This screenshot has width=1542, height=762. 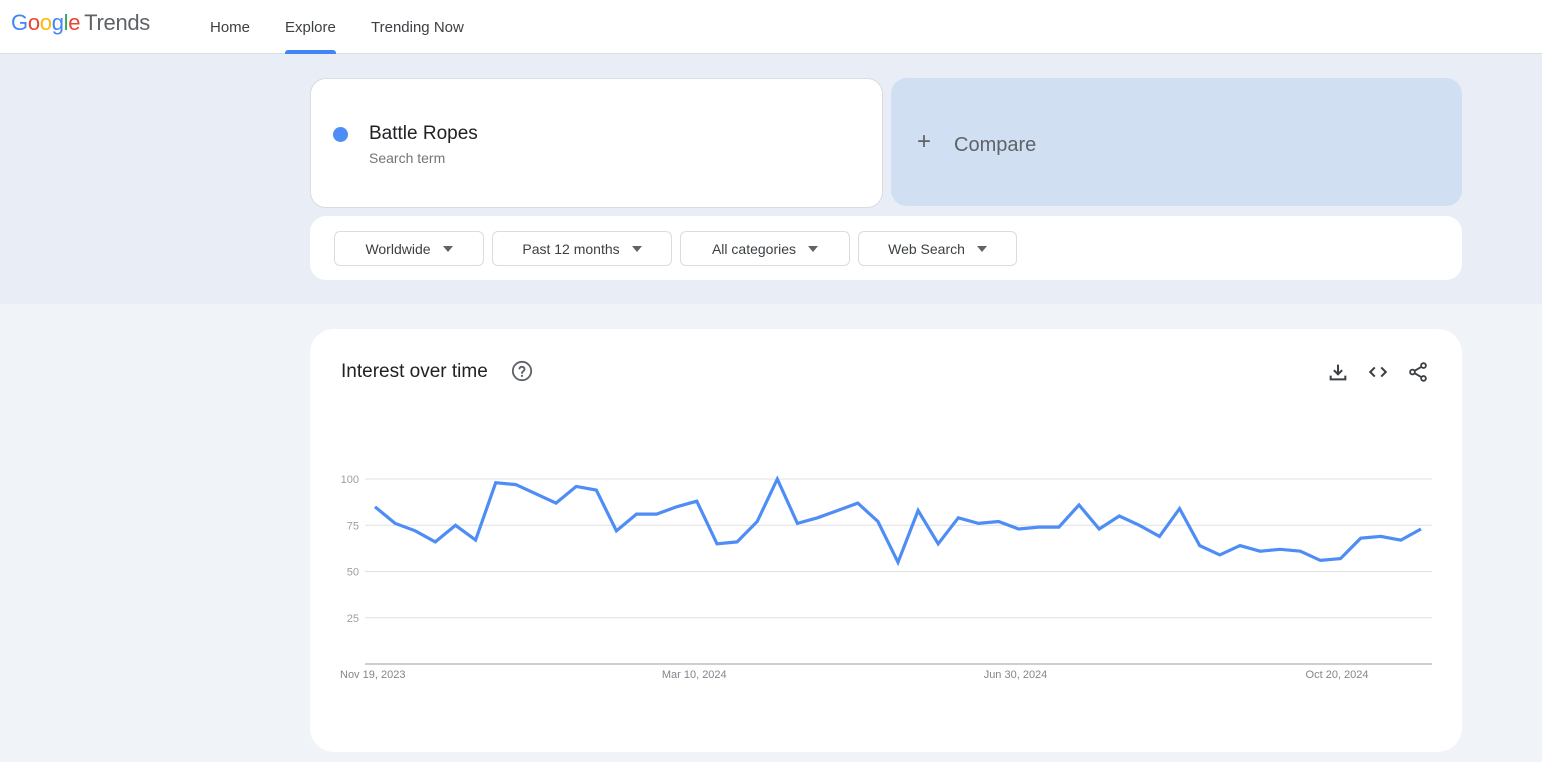 I want to click on compare-button: + Compare, so click(x=1176, y=142).